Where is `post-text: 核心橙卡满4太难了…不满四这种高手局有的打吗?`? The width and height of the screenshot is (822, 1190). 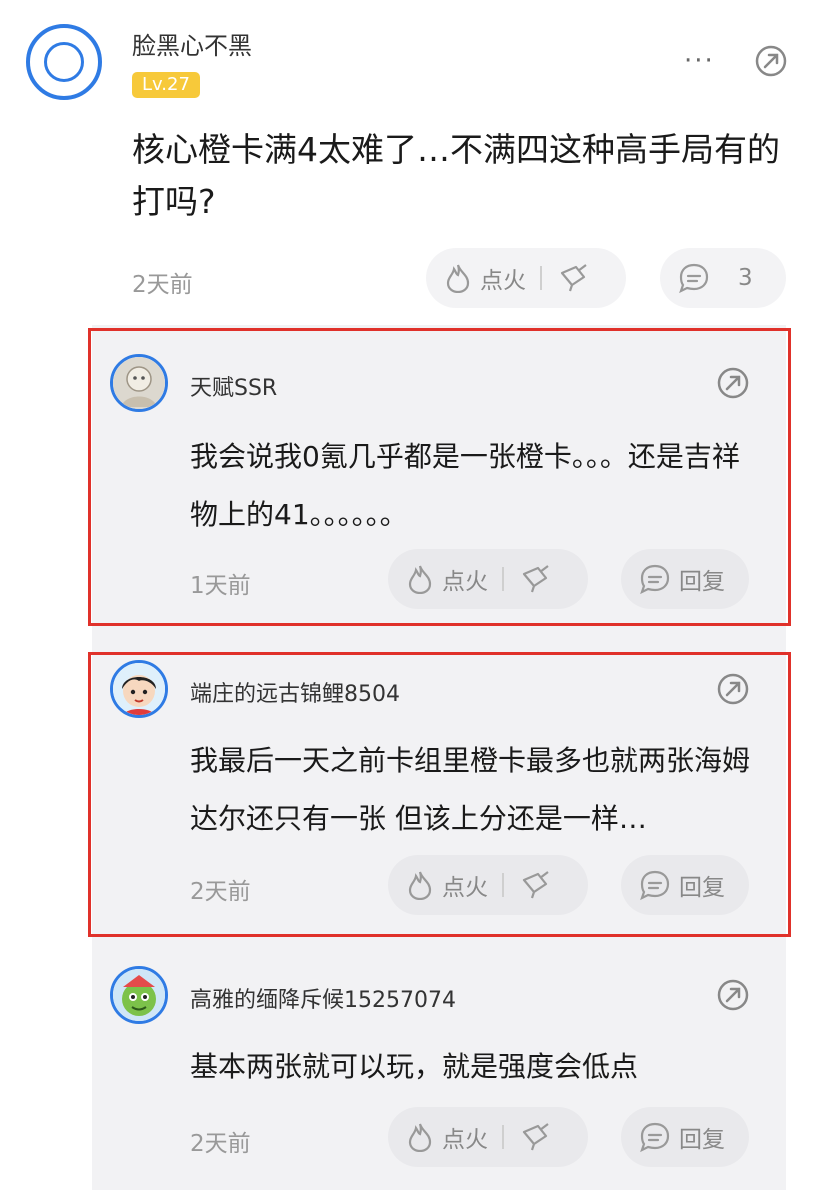 post-text: 核心橙卡满4太难了…不满四这种高手局有的打吗? is located at coordinates (456, 175).